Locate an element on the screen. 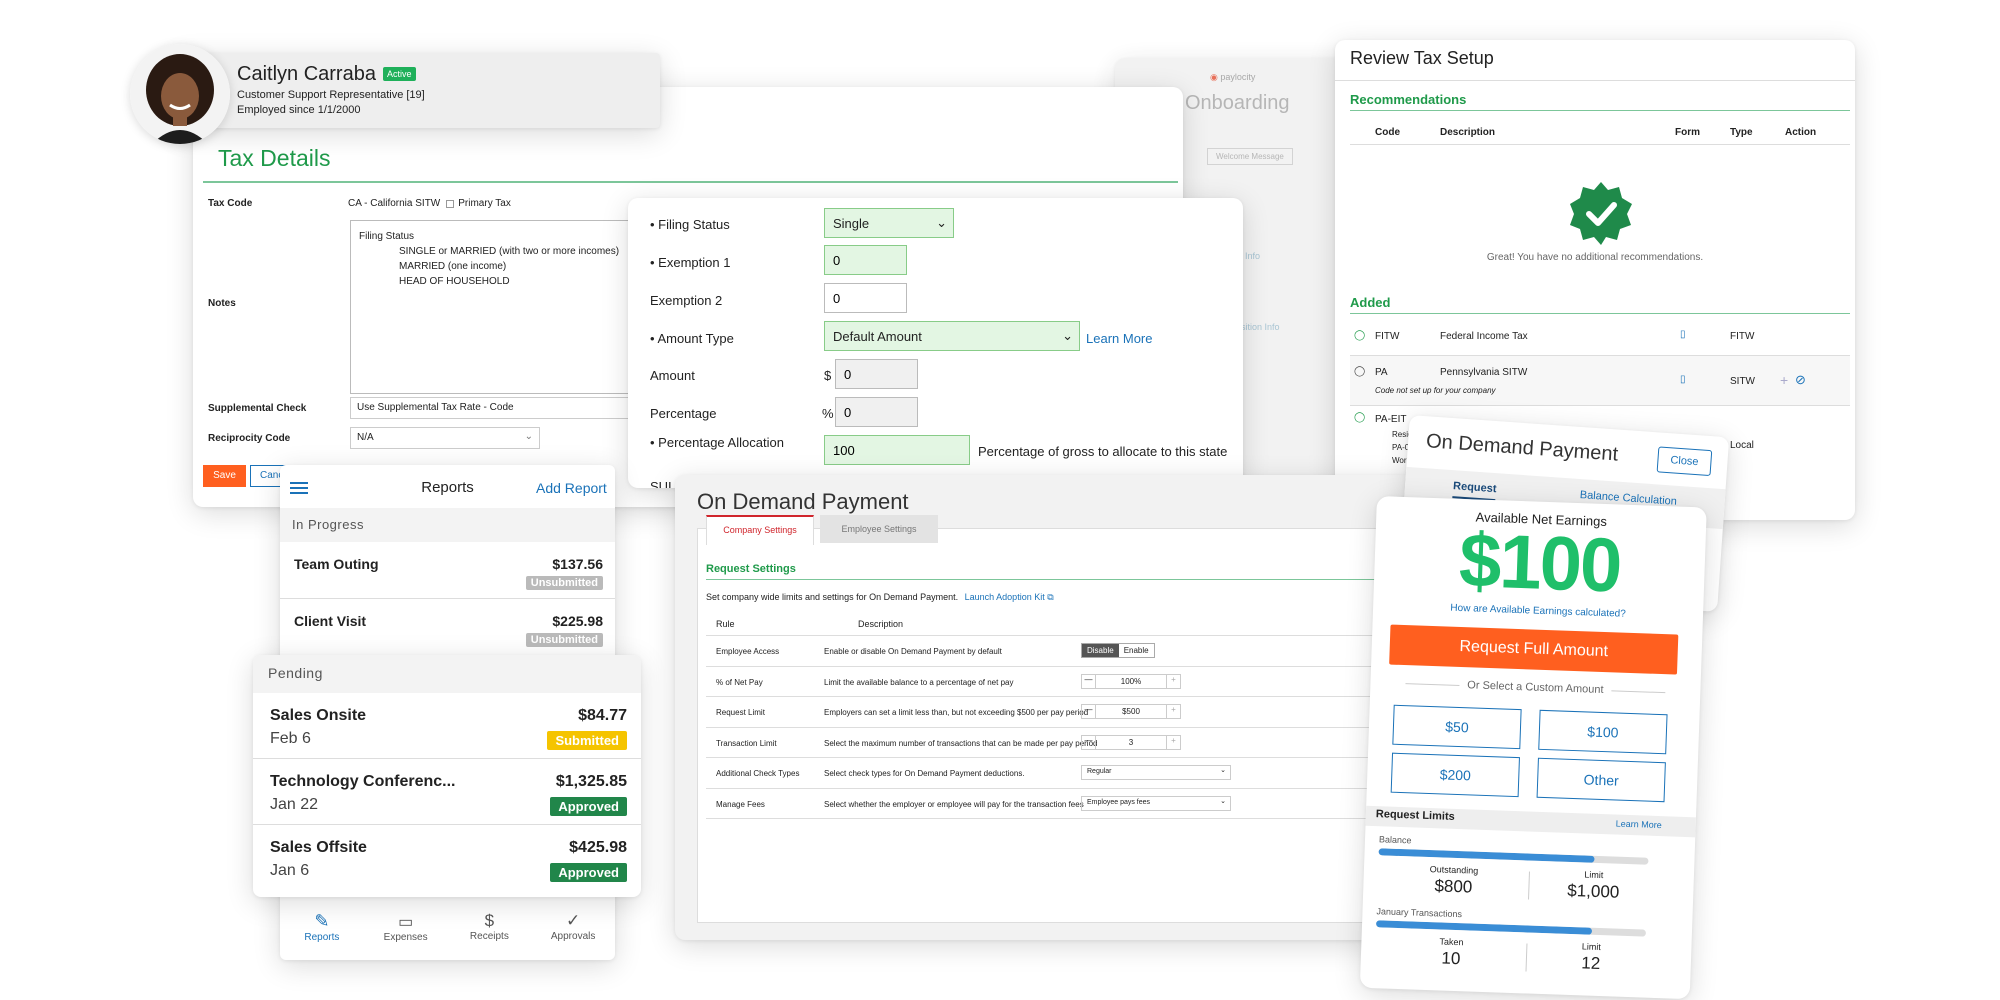 The image size is (2000, 1000). employee-since: Employed since 1/1/2000 is located at coordinates (299, 110).